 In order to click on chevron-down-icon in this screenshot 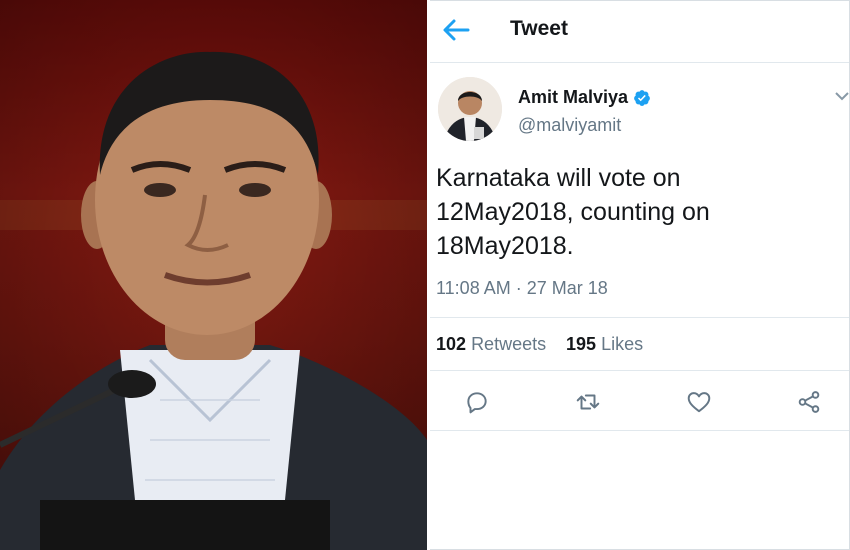, I will do `click(842, 95)`.